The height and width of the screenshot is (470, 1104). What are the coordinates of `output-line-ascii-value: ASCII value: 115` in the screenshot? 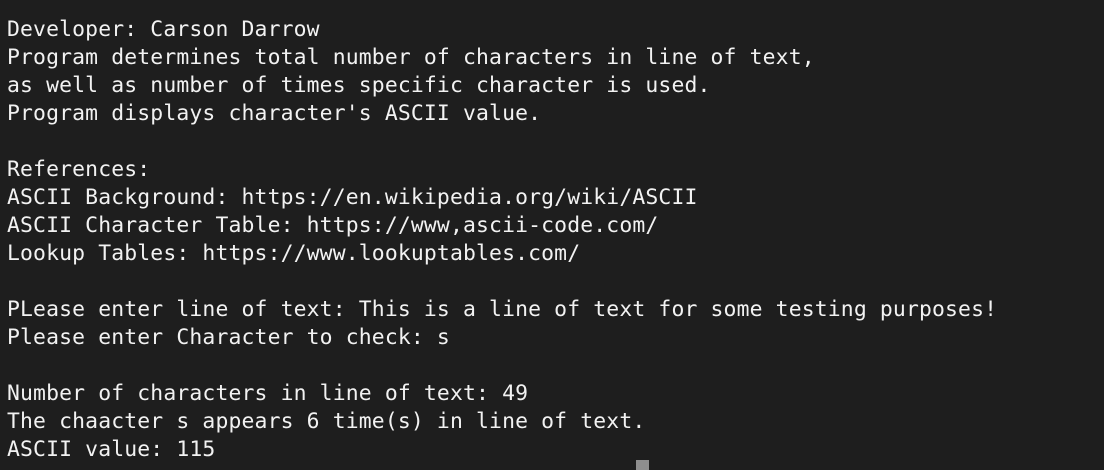 It's located at (111, 449).